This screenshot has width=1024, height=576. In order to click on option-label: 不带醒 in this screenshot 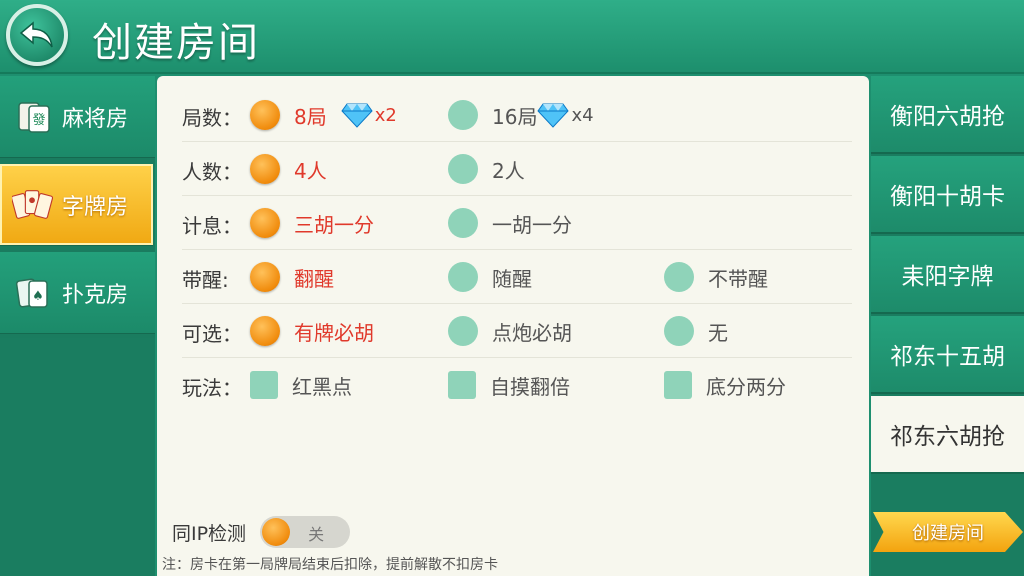, I will do `click(738, 278)`.